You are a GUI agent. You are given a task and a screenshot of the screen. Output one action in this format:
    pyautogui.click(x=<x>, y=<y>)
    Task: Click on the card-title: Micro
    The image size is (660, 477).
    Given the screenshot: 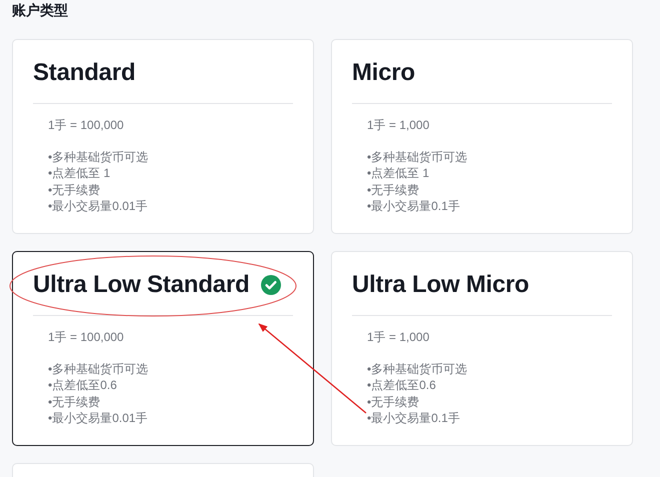 What is the action you would take?
    pyautogui.click(x=384, y=72)
    